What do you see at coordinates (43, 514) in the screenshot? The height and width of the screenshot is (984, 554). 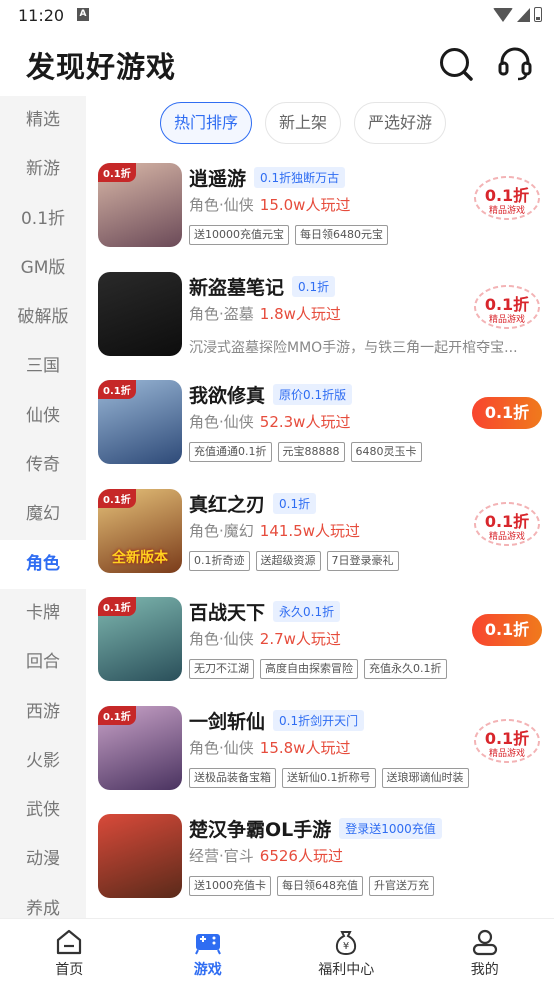 I see `sidebar-item: 魔幻` at bounding box center [43, 514].